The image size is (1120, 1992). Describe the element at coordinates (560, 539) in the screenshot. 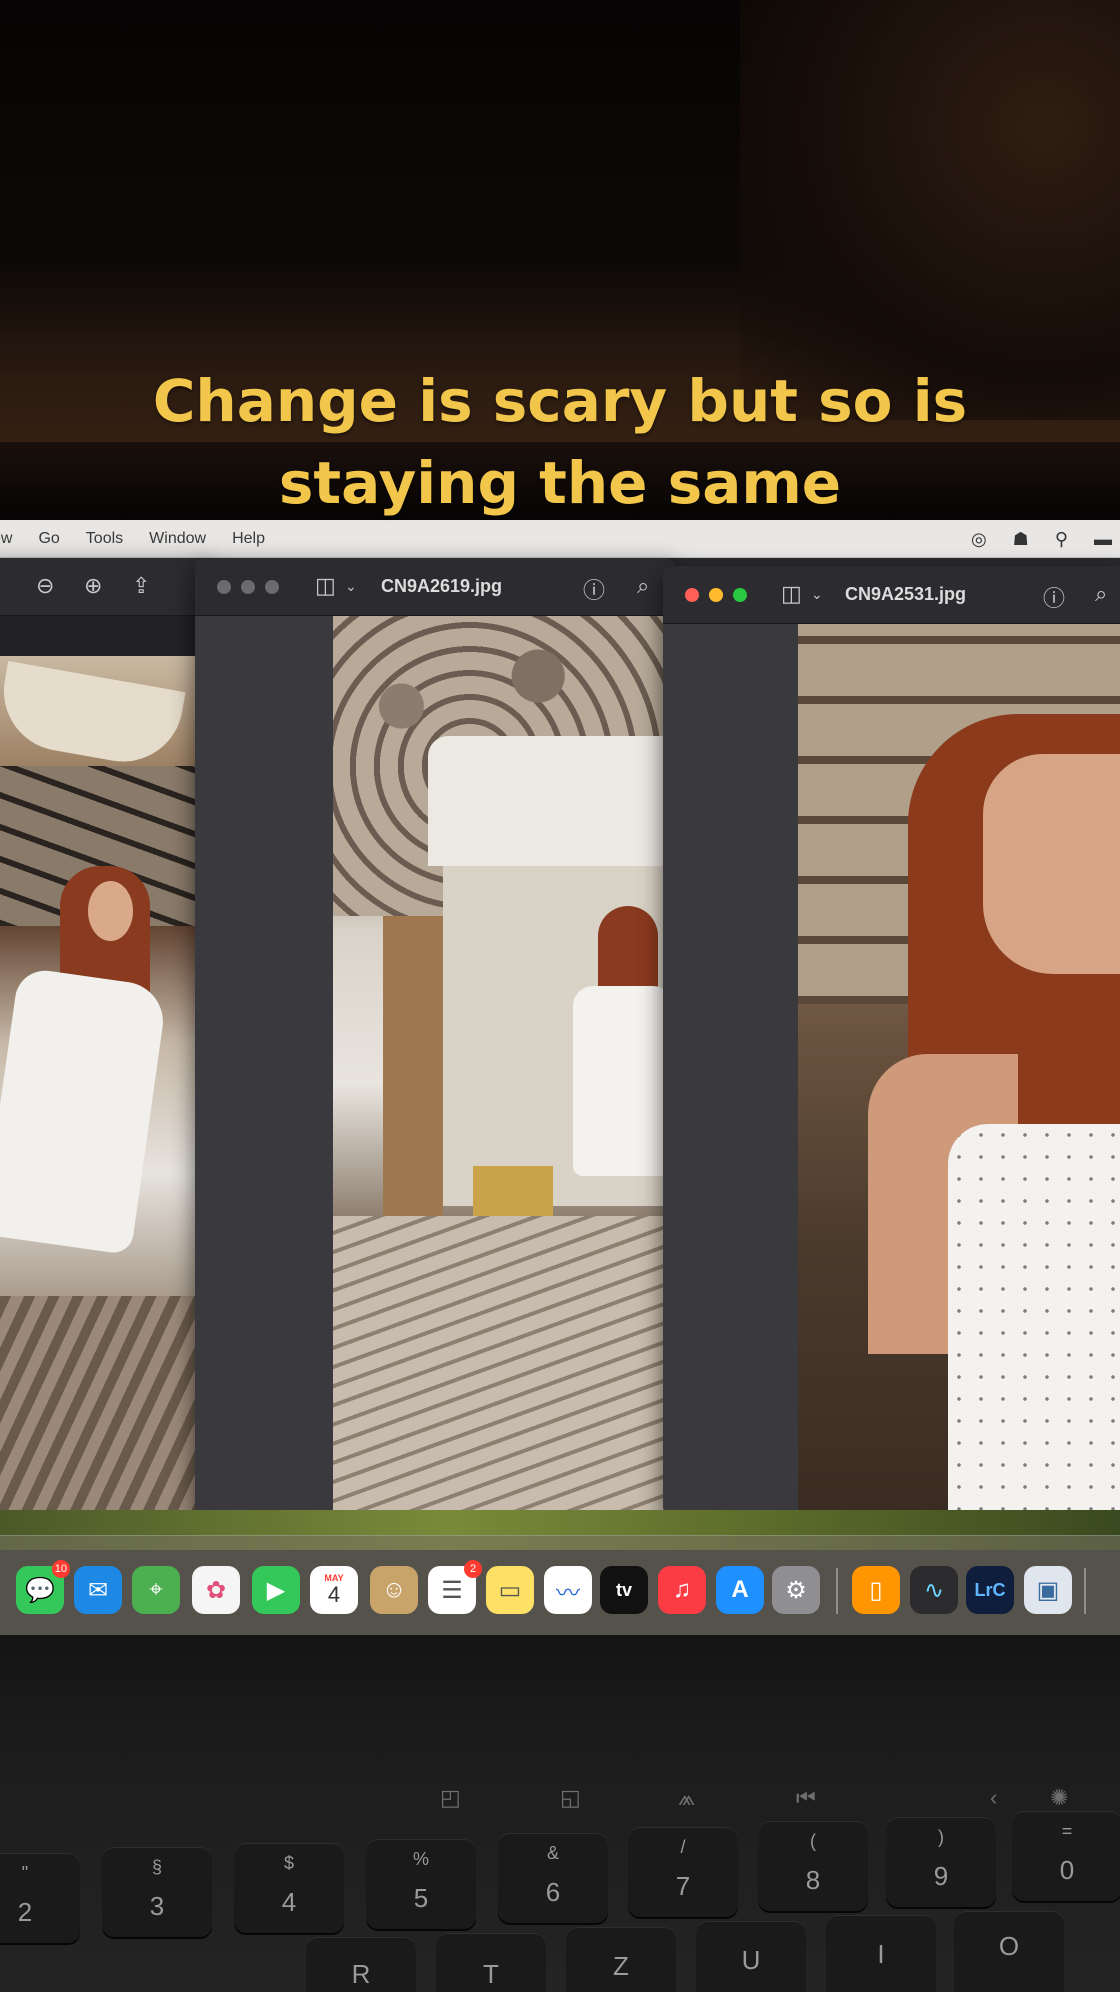

I see `menu-bar: ew Go Tools Window Help ◎ ☗ ⚲ ▬` at that location.